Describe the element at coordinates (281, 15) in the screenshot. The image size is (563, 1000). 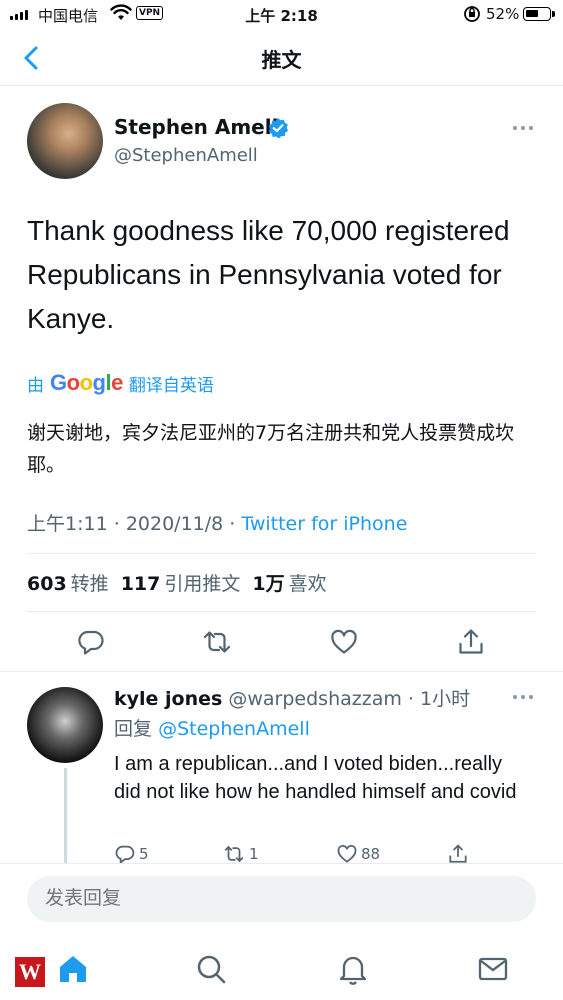
I see `status-bar: 中国电信 VPN 上午 2:18 52%` at that location.